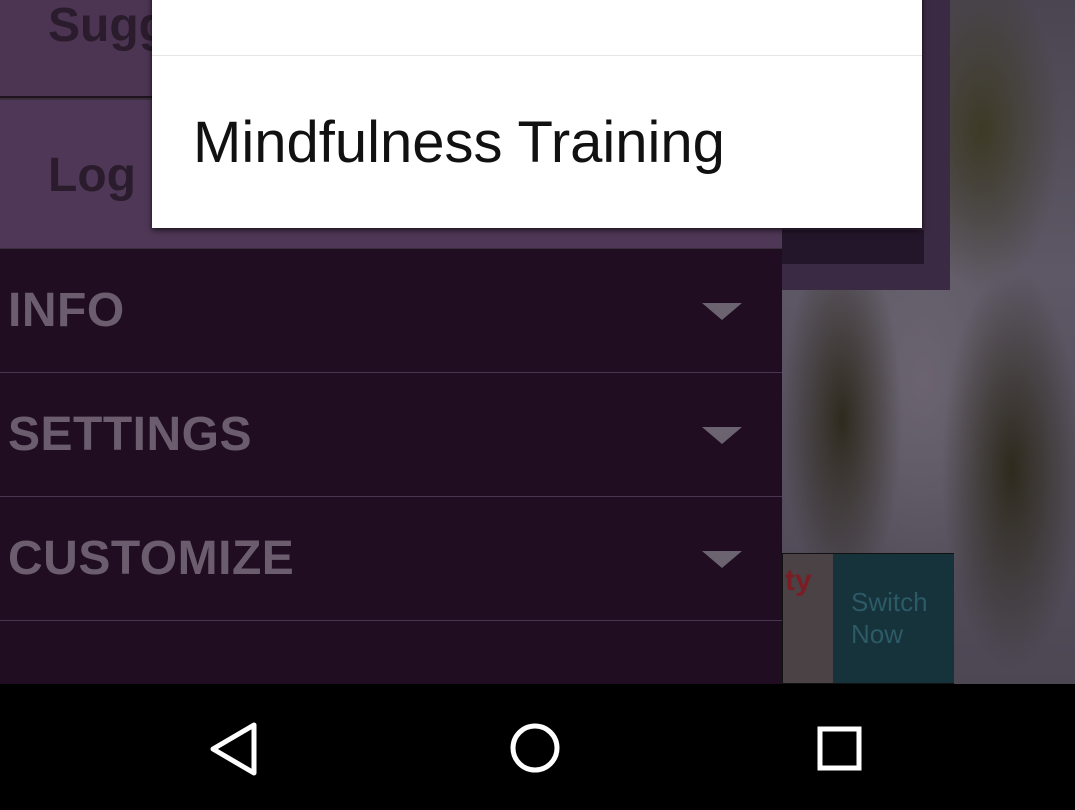  I want to click on drawer-section-next, so click(391, 652).